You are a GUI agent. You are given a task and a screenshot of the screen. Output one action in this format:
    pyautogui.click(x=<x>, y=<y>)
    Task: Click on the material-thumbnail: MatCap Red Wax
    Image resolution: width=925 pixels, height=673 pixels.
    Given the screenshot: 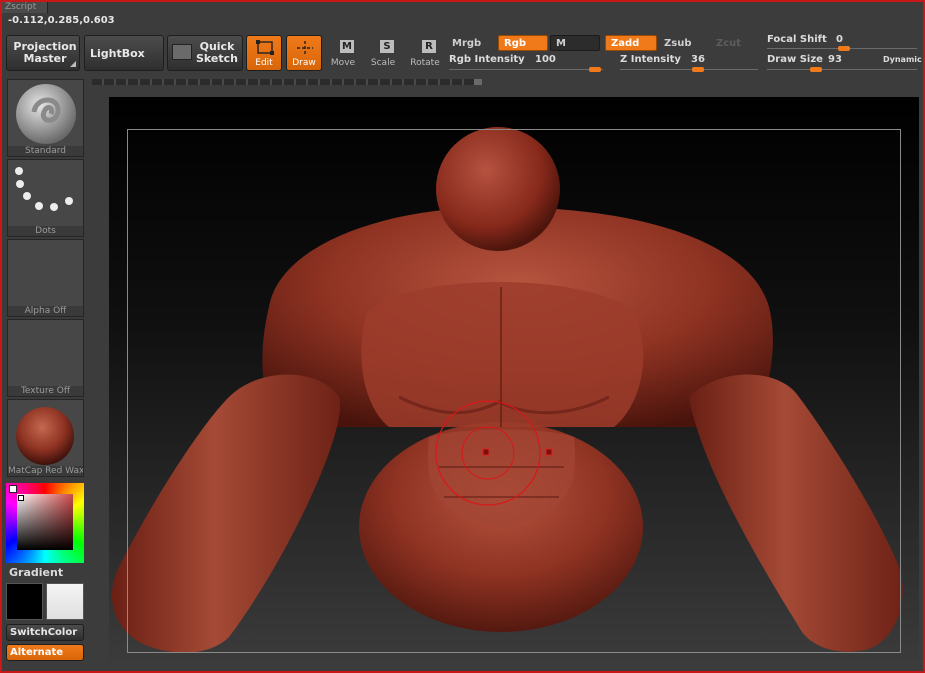 What is the action you would take?
    pyautogui.click(x=45, y=438)
    